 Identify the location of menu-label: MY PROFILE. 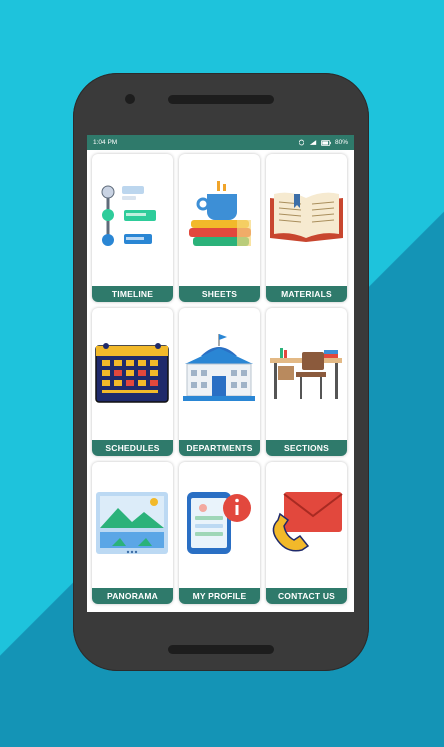
(219, 596).